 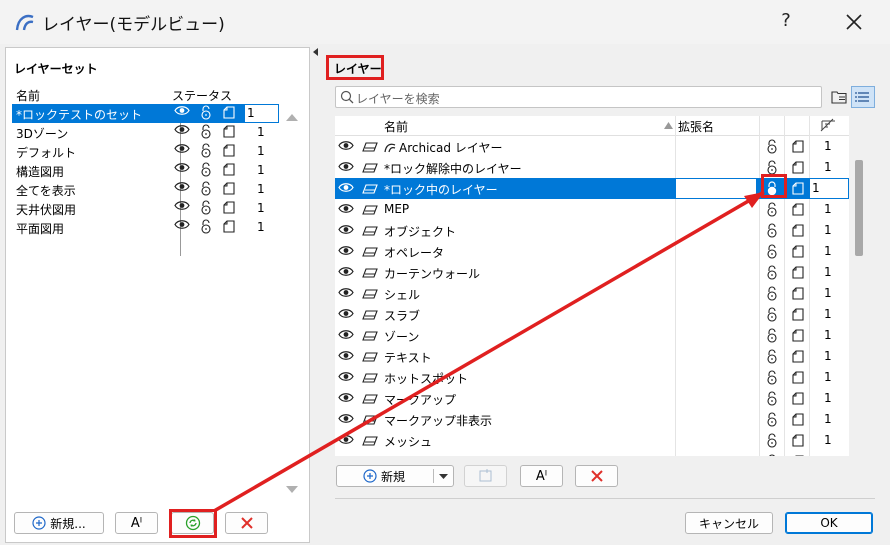 What do you see at coordinates (145, 170) in the screenshot?
I see `layer-set-row: 構造図用 1` at bounding box center [145, 170].